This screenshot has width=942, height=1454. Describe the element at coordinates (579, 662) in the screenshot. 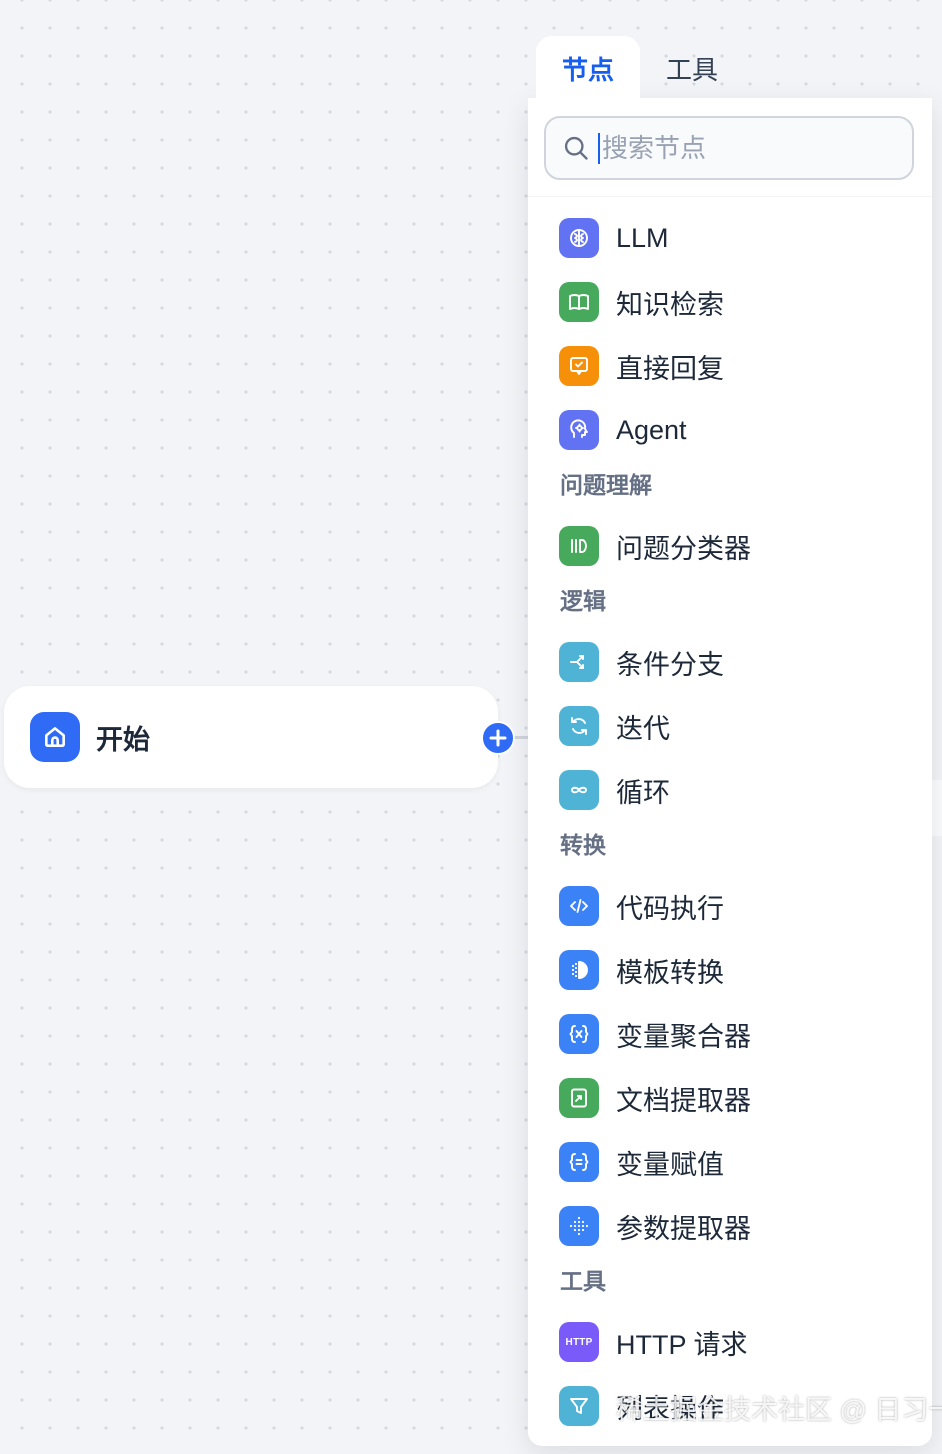

I see `branch-icon` at that location.